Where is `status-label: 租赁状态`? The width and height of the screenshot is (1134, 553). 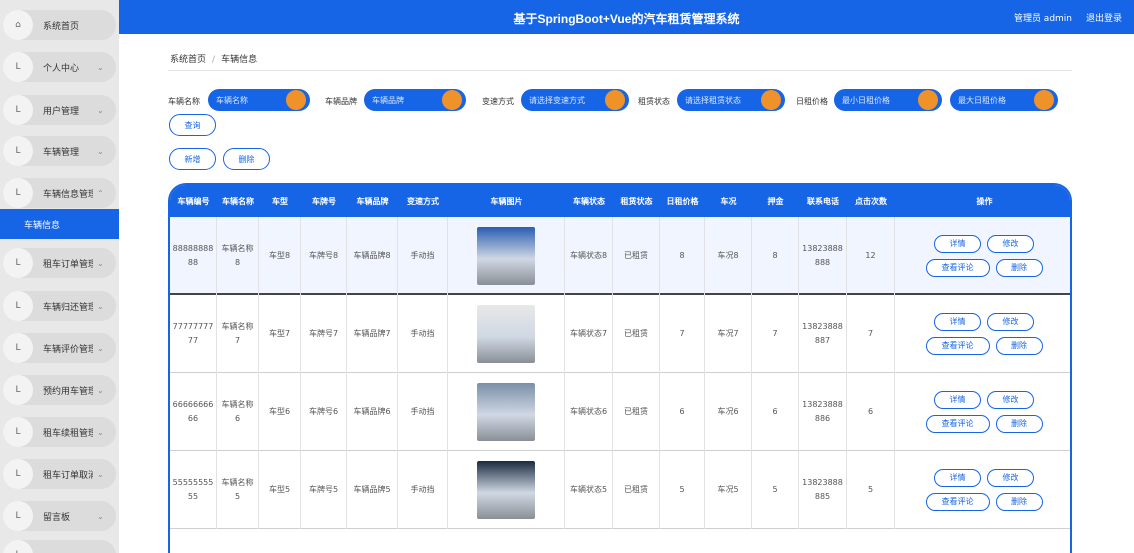
status-label: 租赁状态 is located at coordinates (654, 101).